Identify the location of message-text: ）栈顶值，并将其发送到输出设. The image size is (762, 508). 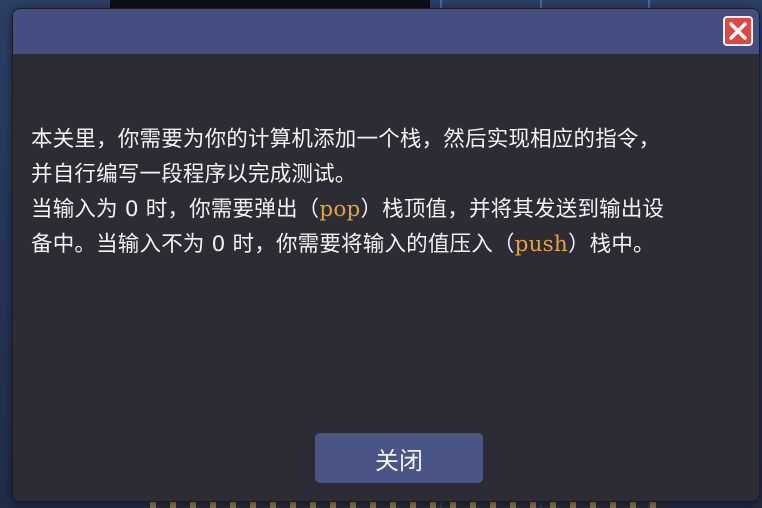
(512, 209).